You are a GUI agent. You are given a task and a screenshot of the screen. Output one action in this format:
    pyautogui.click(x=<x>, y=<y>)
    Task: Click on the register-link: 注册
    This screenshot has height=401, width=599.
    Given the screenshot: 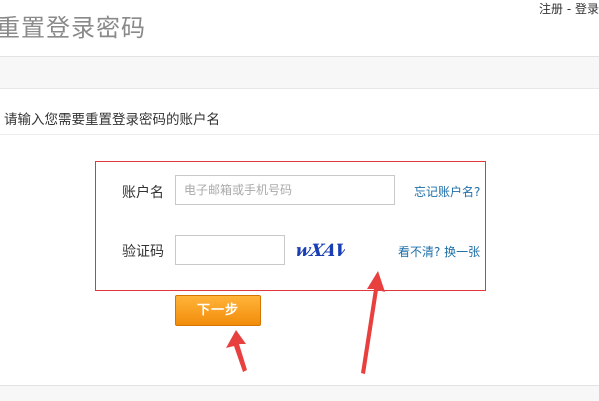 What is the action you would take?
    pyautogui.click(x=551, y=9)
    